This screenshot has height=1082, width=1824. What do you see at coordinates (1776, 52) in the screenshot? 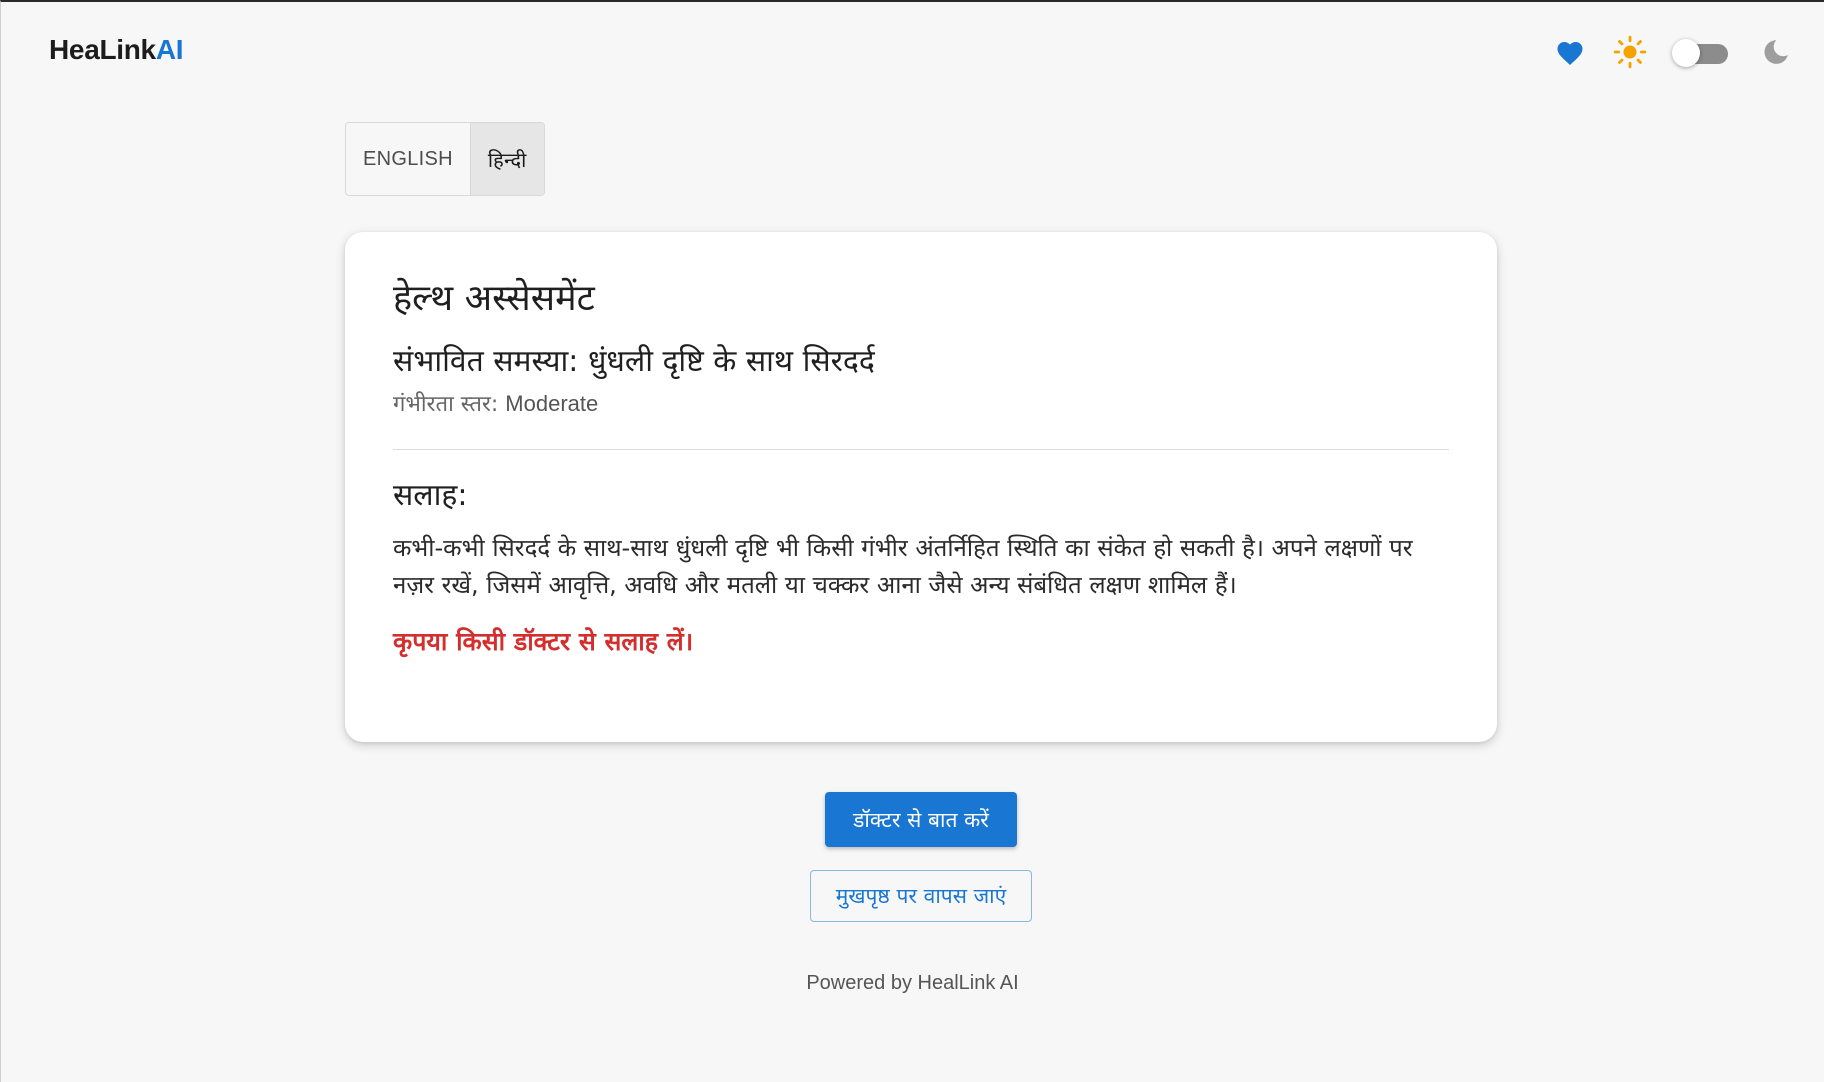
I see `moon-icon` at bounding box center [1776, 52].